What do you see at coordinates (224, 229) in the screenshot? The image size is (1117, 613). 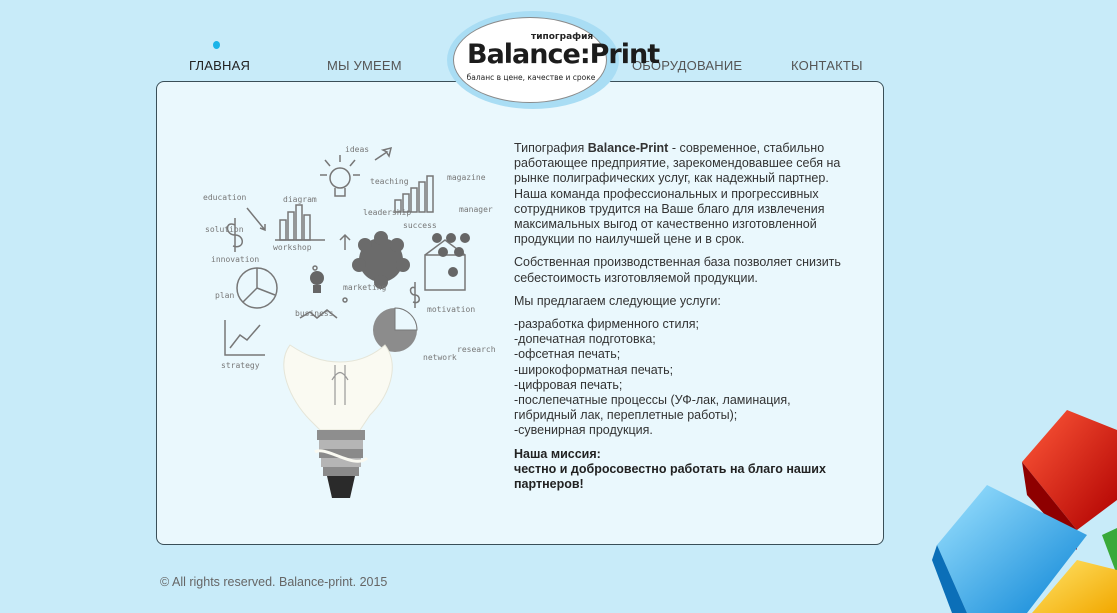 I see `doodle-word: solution` at bounding box center [224, 229].